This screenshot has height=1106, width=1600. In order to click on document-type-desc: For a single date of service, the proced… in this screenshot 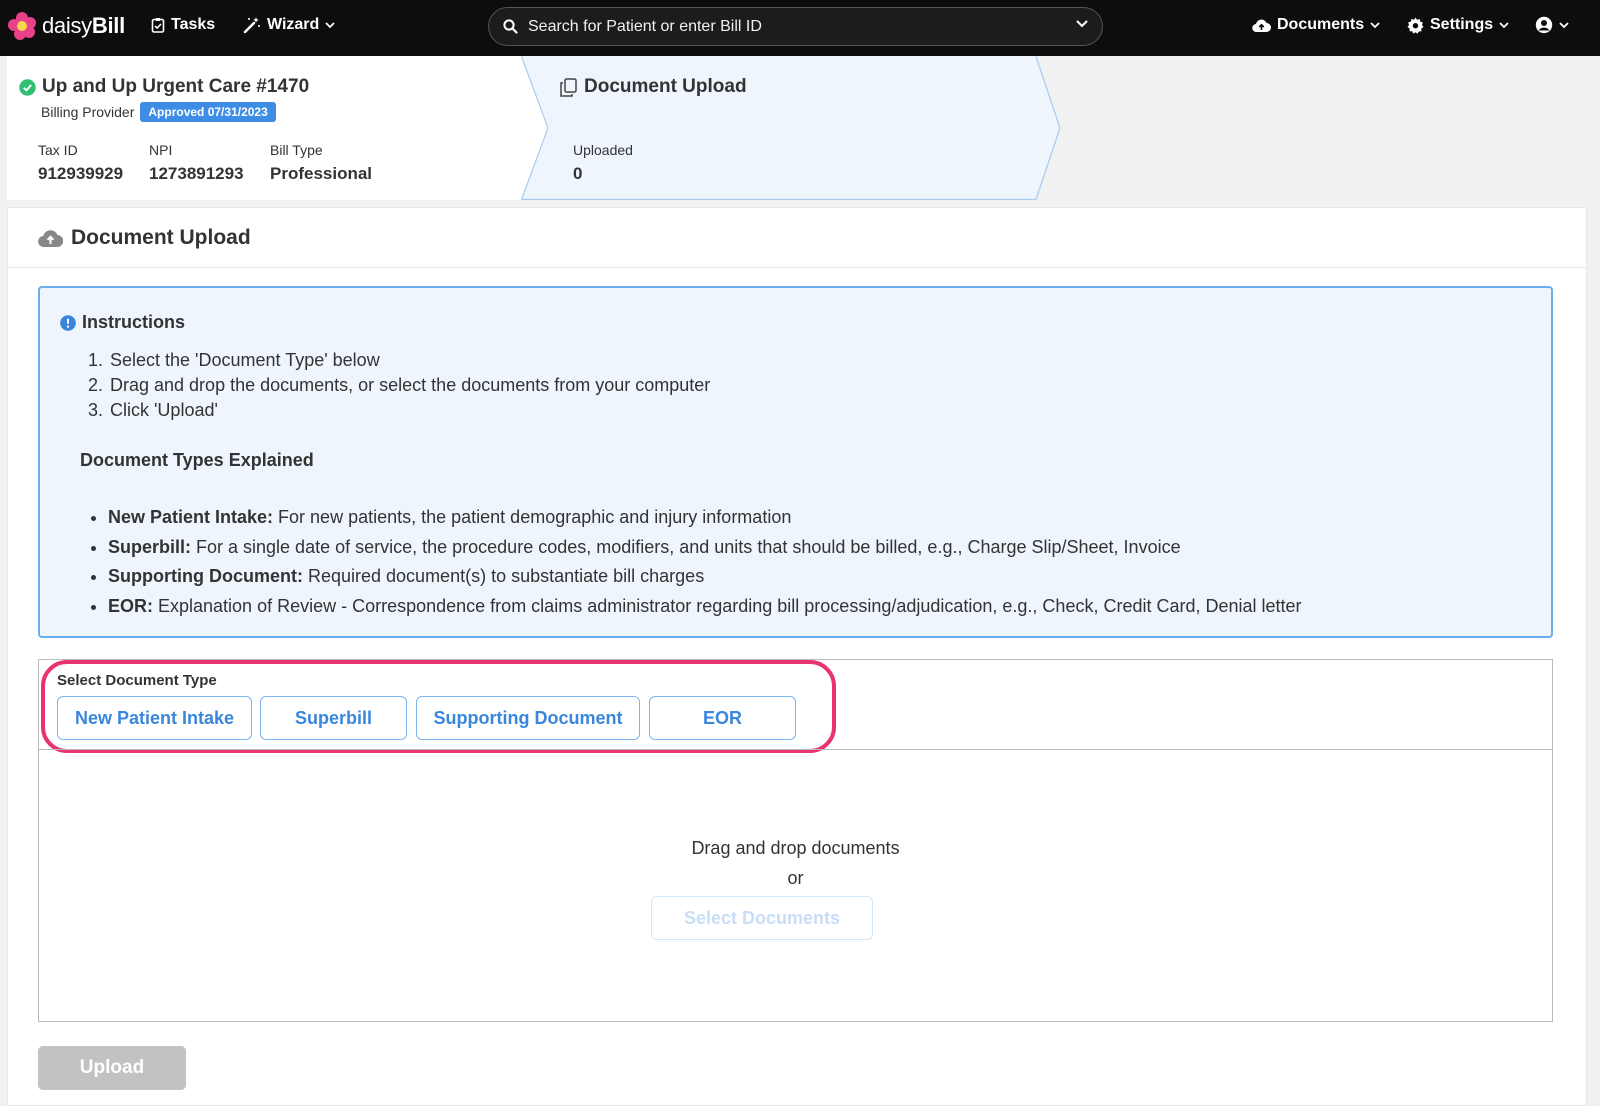, I will do `click(686, 546)`.